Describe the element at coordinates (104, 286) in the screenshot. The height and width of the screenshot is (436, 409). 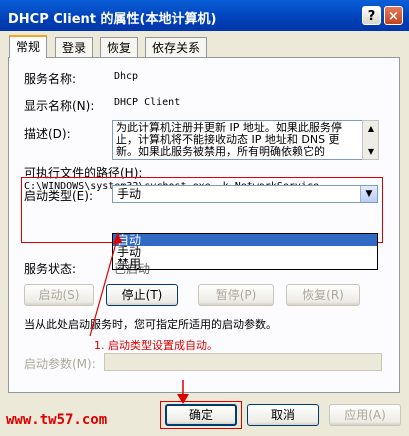
I see `arrow-line-up` at that location.